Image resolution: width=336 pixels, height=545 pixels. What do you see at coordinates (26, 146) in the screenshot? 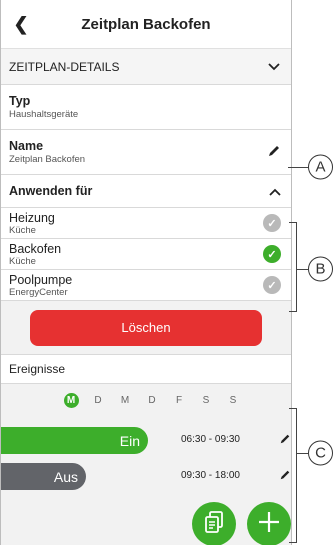
I see `name-label: Name` at bounding box center [26, 146].